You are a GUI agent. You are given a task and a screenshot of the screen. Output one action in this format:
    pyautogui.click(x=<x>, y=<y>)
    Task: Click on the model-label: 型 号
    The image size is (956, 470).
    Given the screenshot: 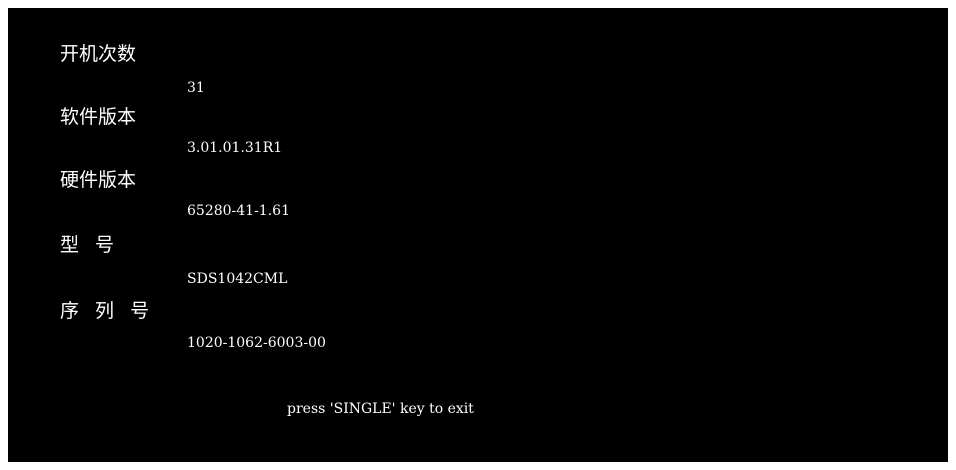 What is the action you would take?
    pyautogui.click(x=90, y=245)
    